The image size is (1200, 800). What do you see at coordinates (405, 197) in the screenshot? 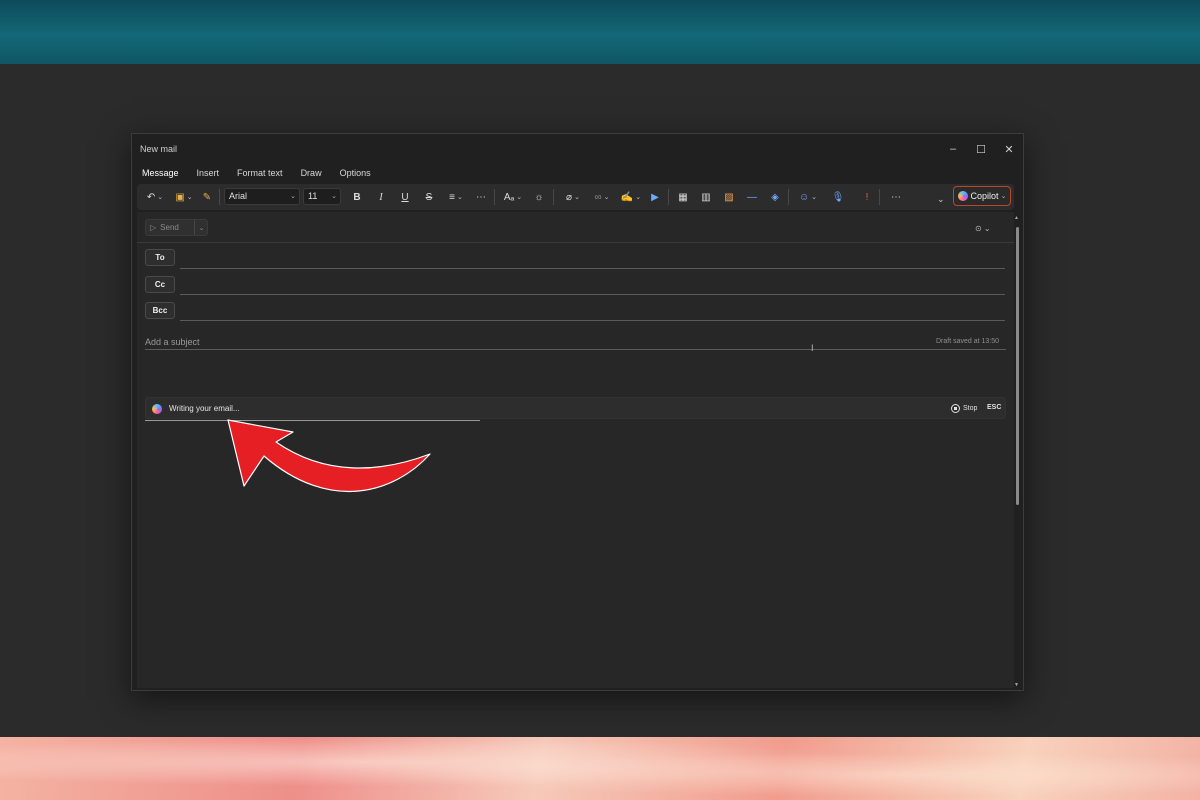
I see `underline-button: U` at bounding box center [405, 197].